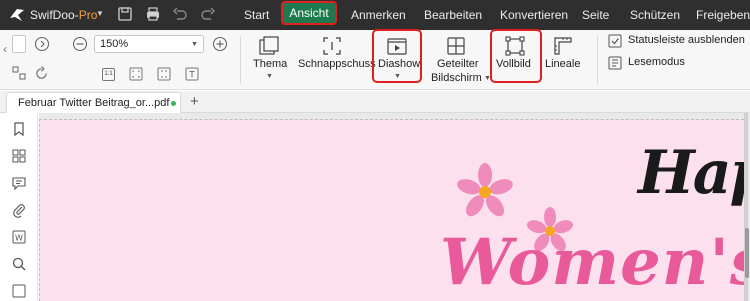 The height and width of the screenshot is (301, 750). What do you see at coordinates (100, 13) in the screenshot?
I see `app-menu-chevron-icon: ▼` at bounding box center [100, 13].